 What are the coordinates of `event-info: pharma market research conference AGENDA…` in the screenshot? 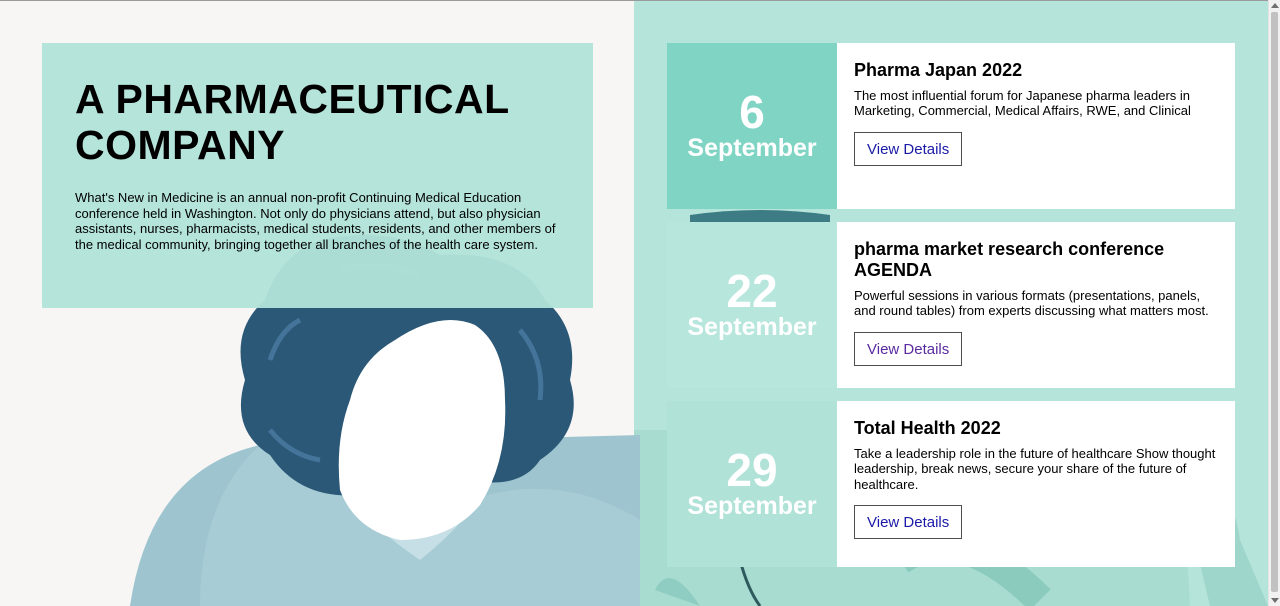 It's located at (1036, 305).